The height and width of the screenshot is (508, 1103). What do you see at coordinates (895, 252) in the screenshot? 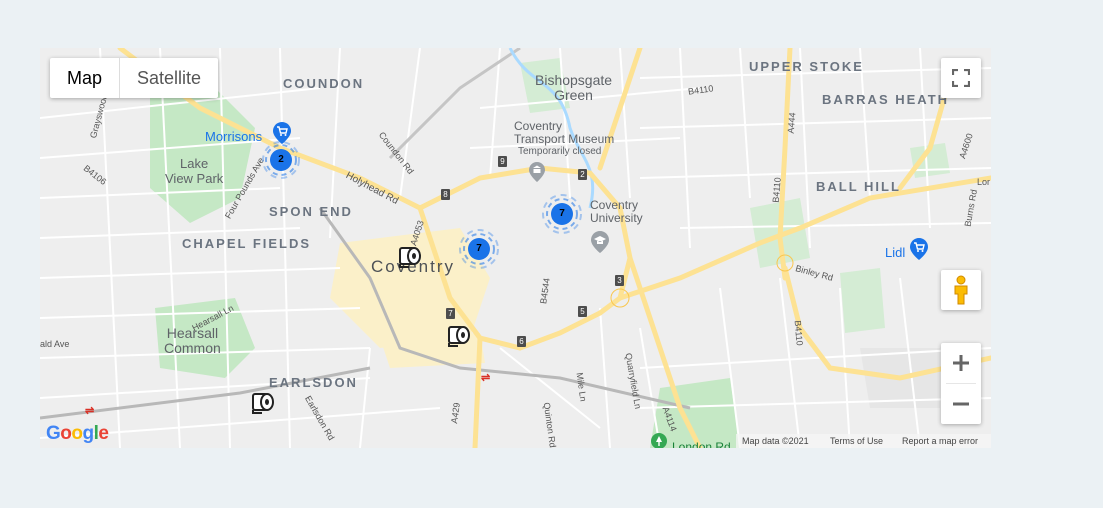
I see `poi-label-lidl: Lidl` at bounding box center [895, 252].